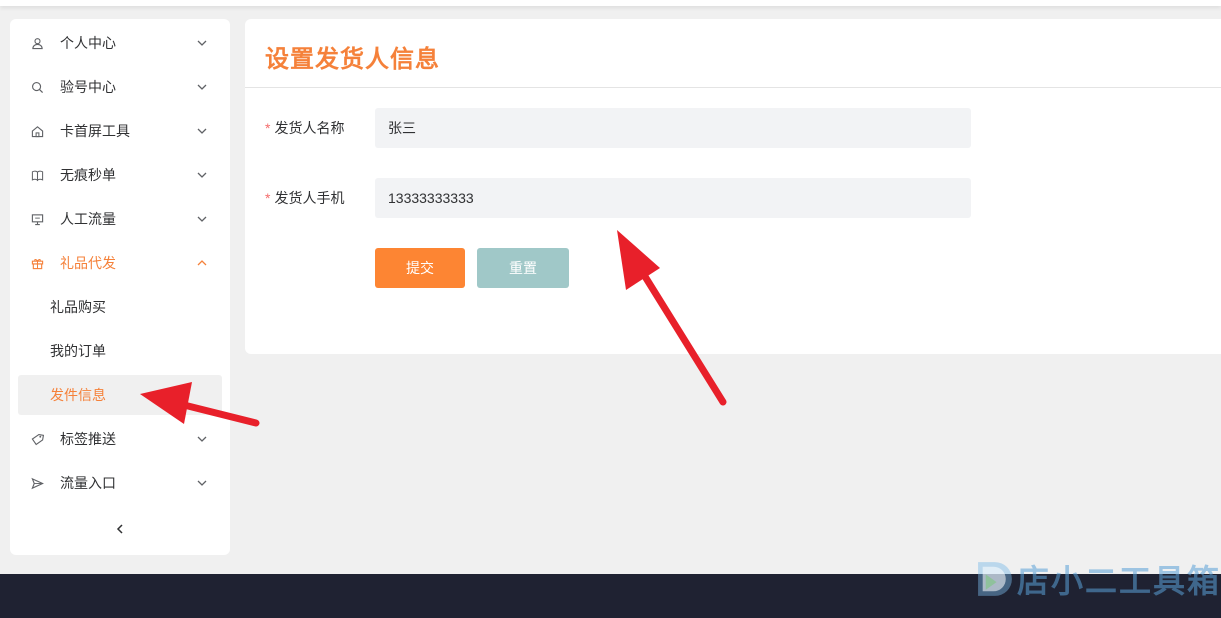 The image size is (1221, 618). Describe the element at coordinates (37, 483) in the screenshot. I see `send-icon` at that location.